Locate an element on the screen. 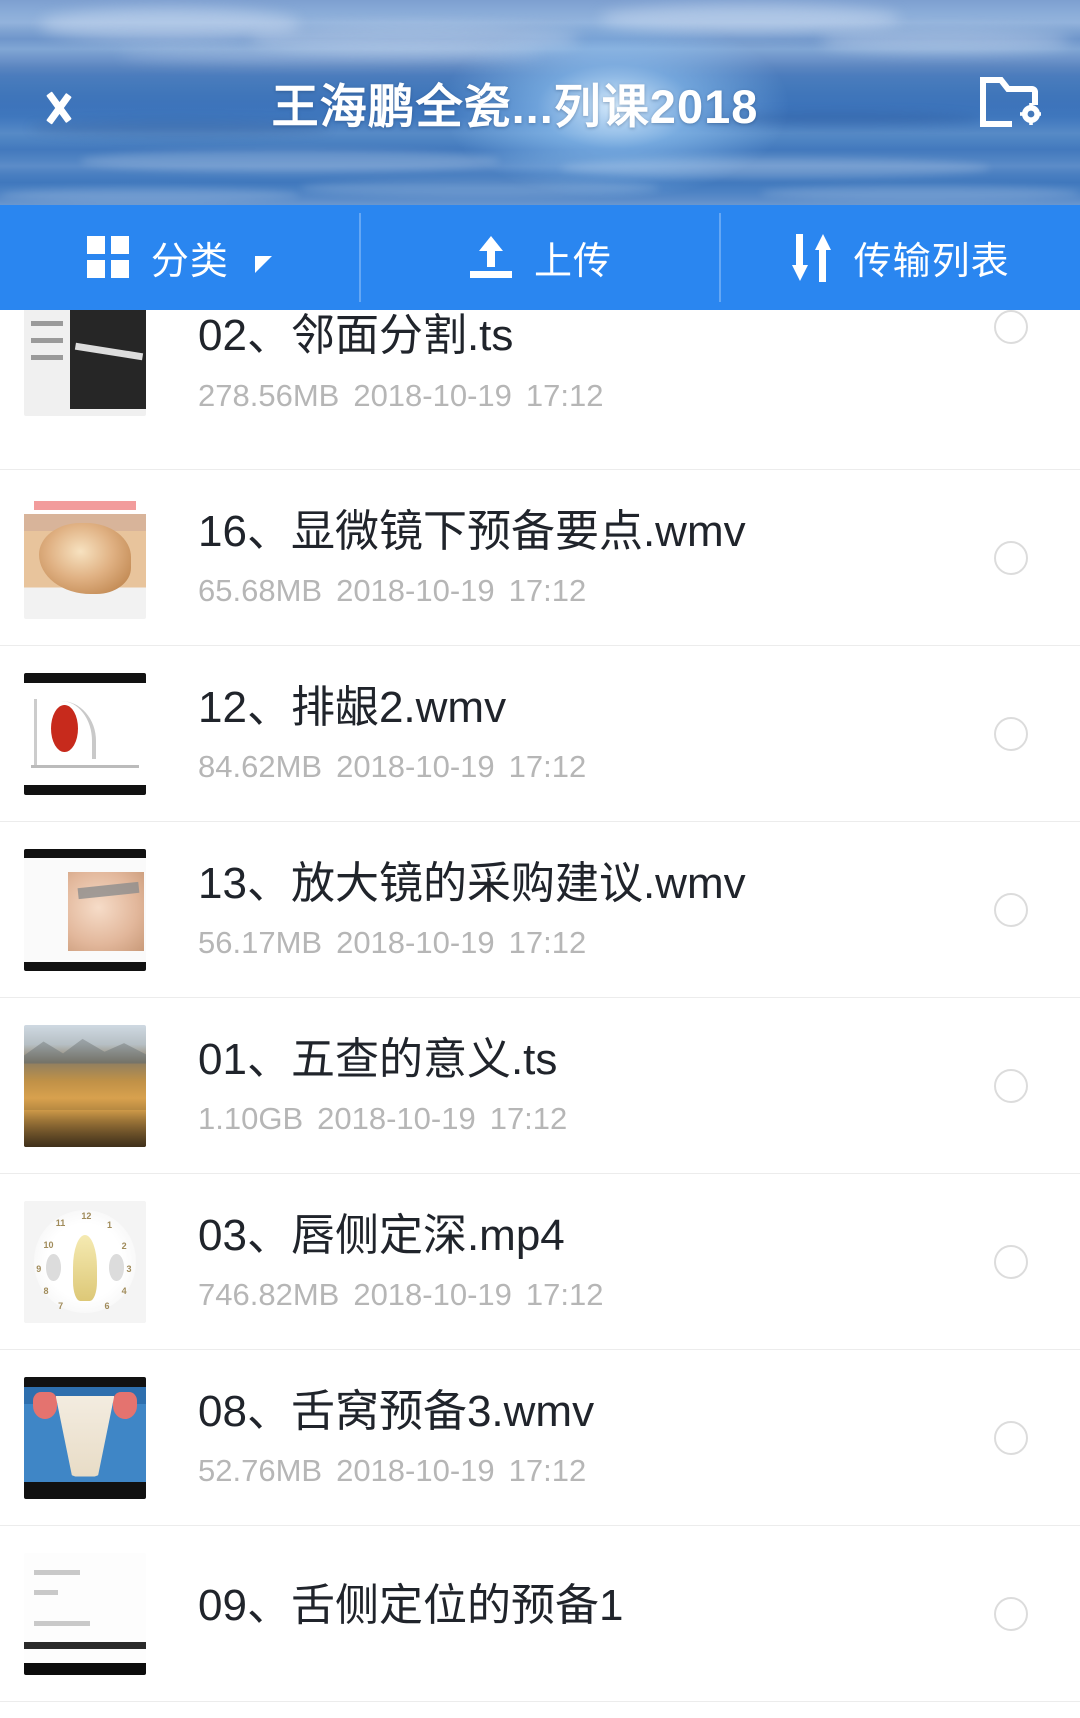 This screenshot has height=1718, width=1080. thumb-detail: 10 is located at coordinates (48, 1244).